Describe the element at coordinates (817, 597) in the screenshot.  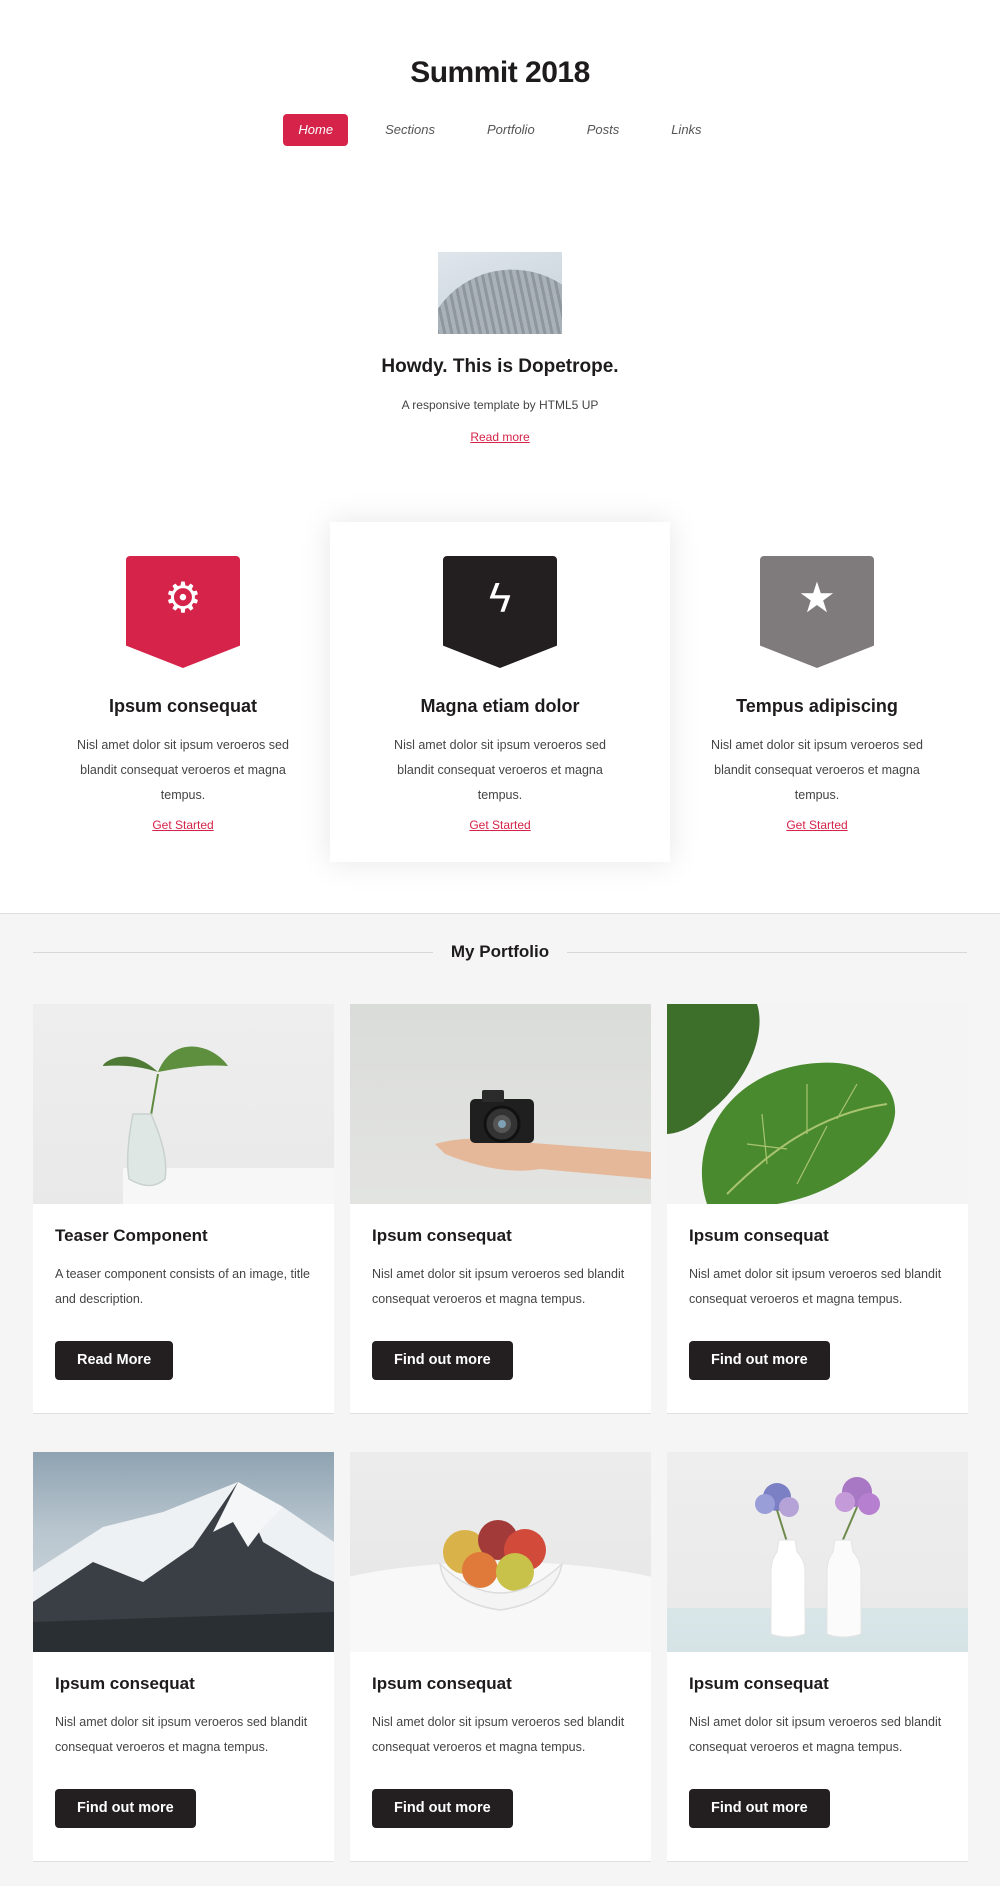
I see `star-icon: ★` at that location.